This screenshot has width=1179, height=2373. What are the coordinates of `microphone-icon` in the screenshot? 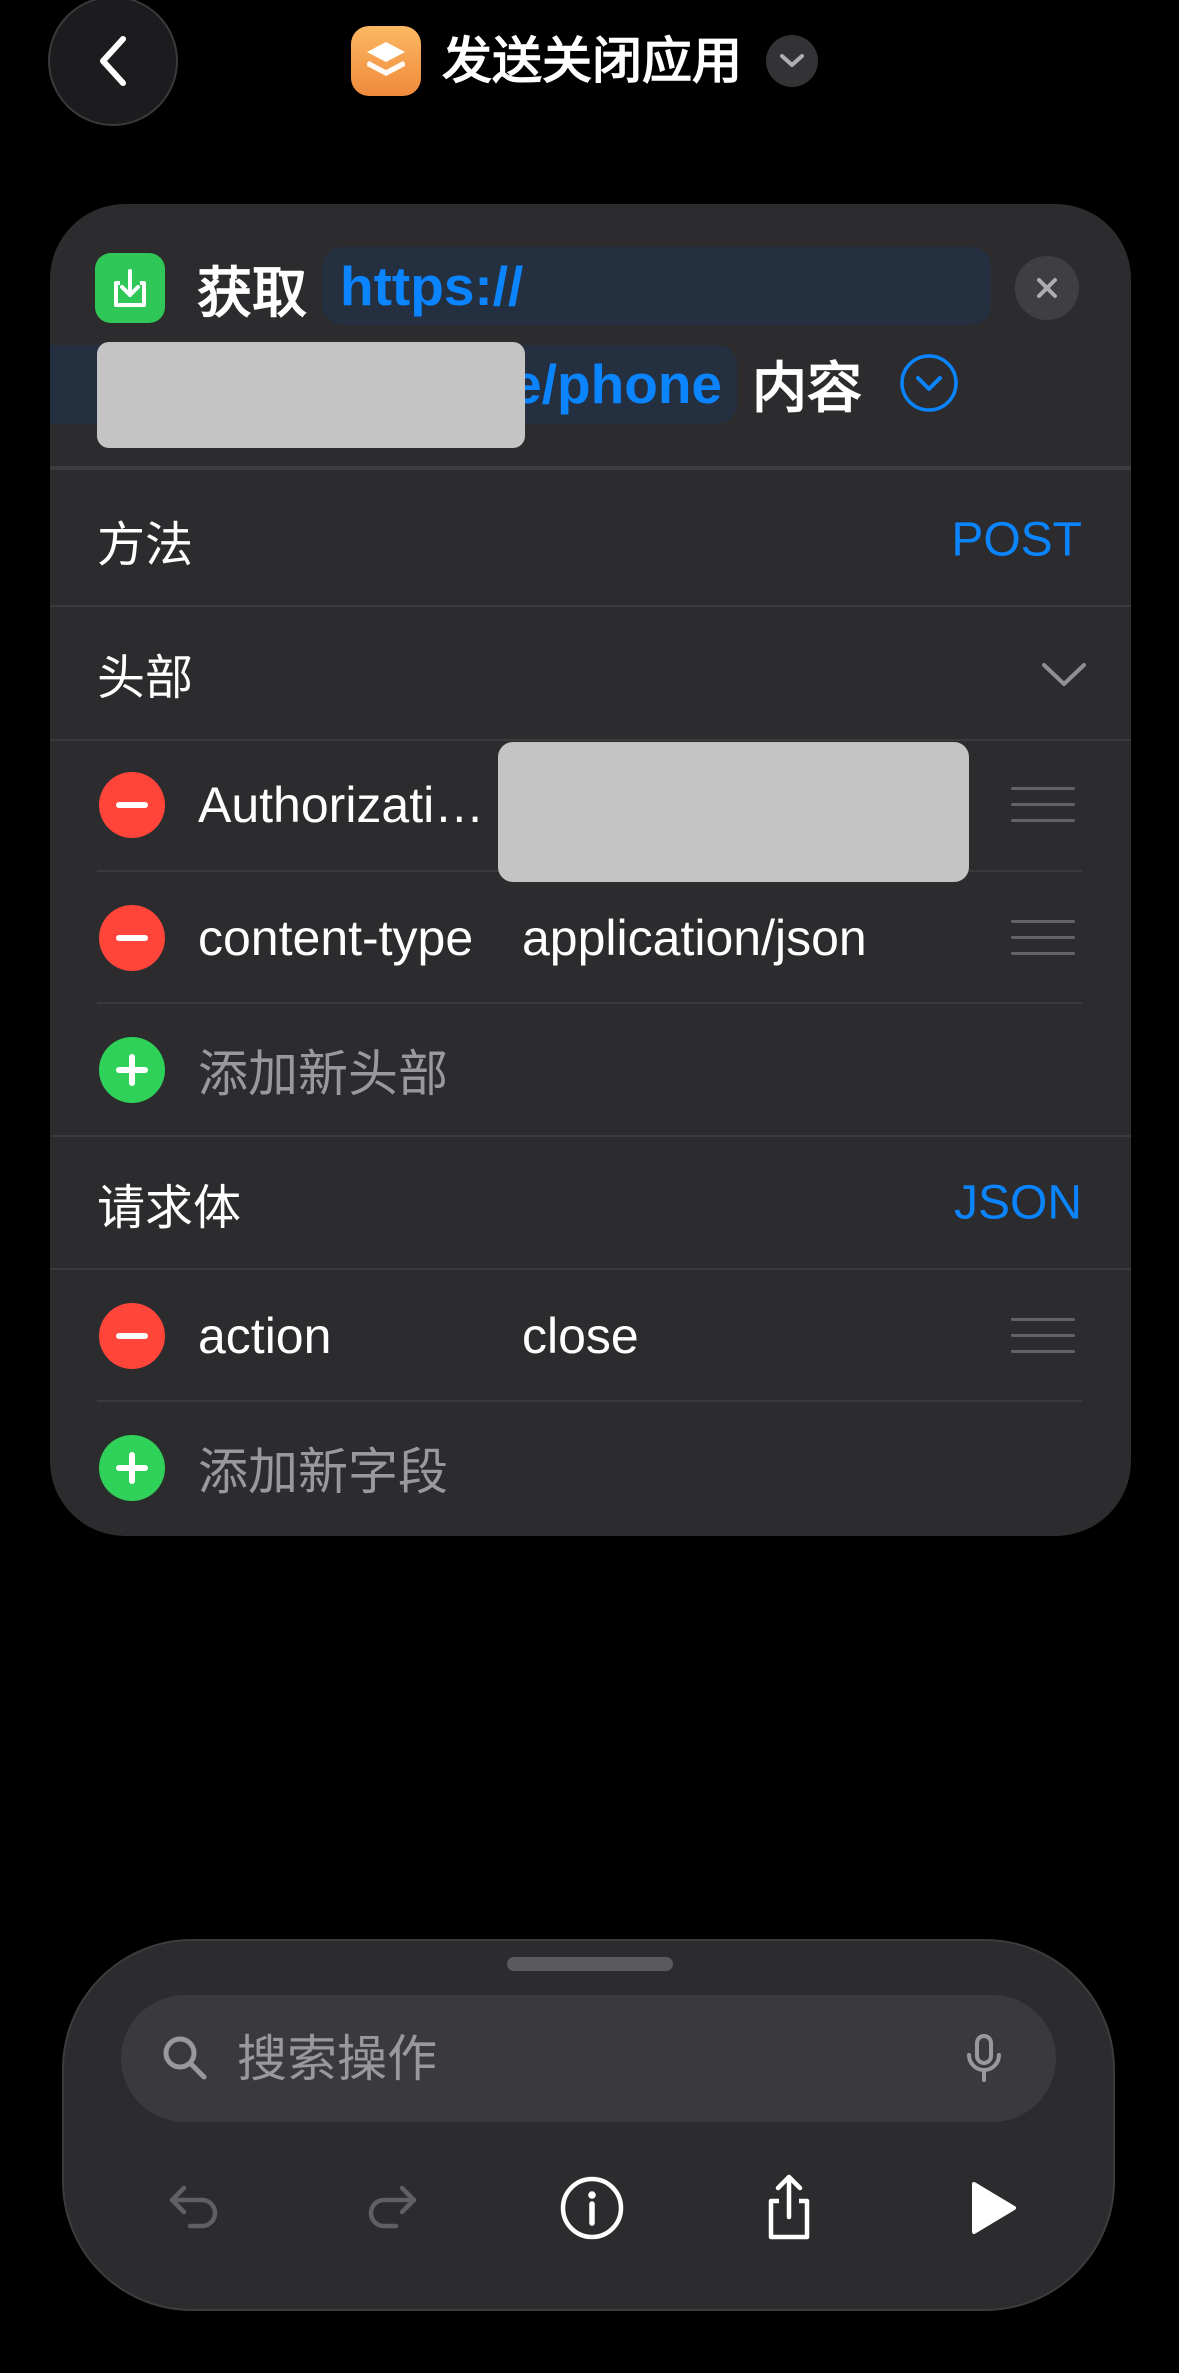 It's located at (984, 2058).